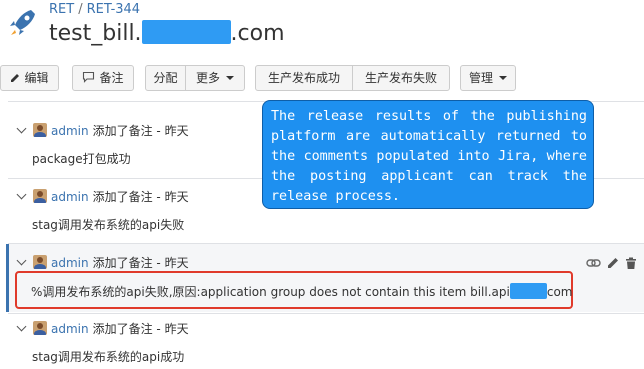 Image resolution: width=644 pixels, height=369 pixels. Describe the element at coordinates (81, 159) in the screenshot. I see `comment-body: package打包成功` at that location.